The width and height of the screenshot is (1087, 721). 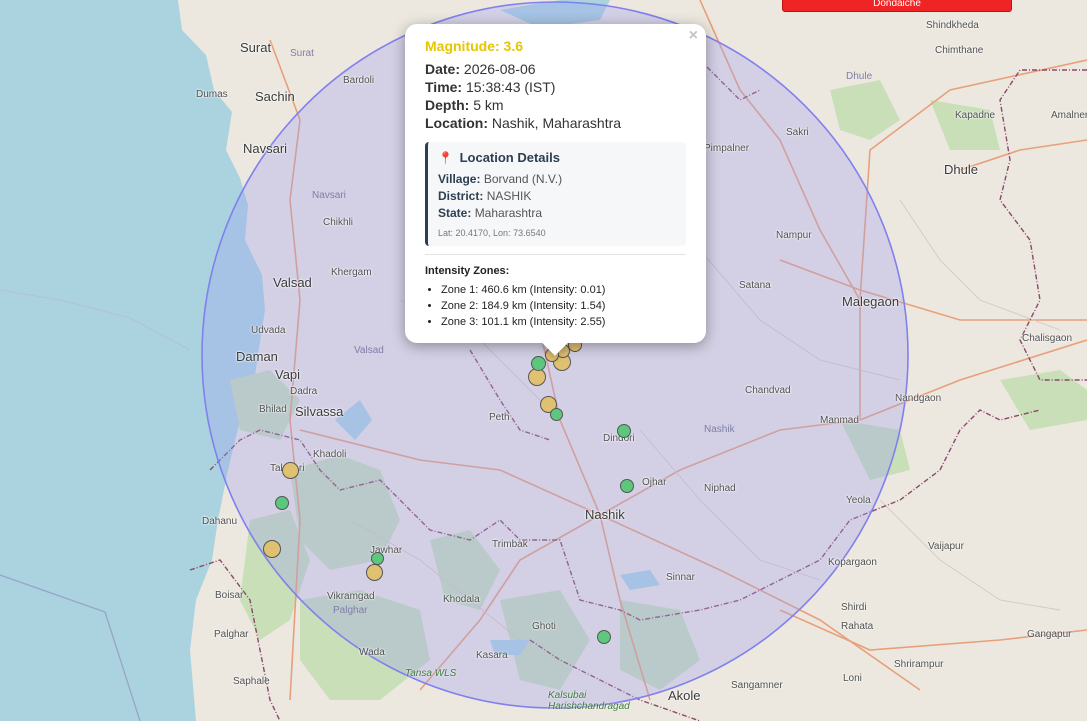 I want to click on state-value: Maharashtra, so click(x=508, y=213).